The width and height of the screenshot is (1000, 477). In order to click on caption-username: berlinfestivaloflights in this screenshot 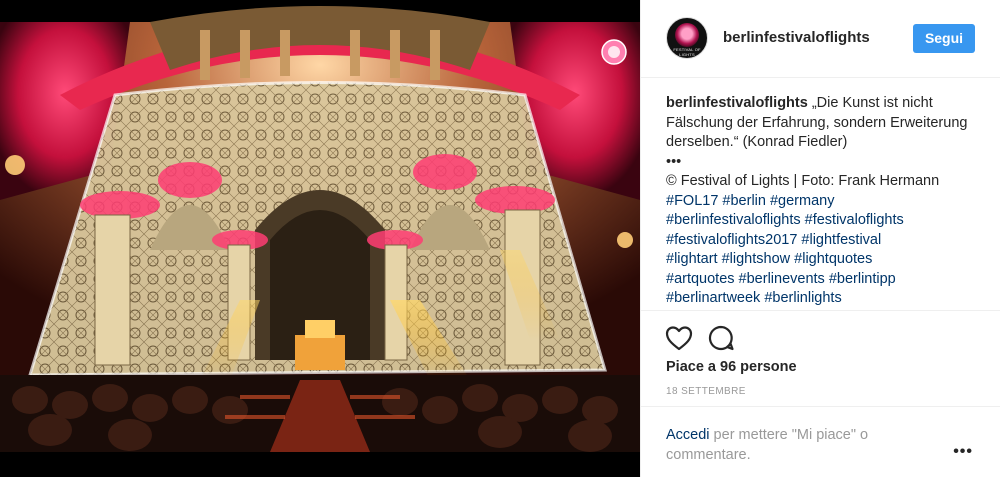, I will do `click(737, 103)`.